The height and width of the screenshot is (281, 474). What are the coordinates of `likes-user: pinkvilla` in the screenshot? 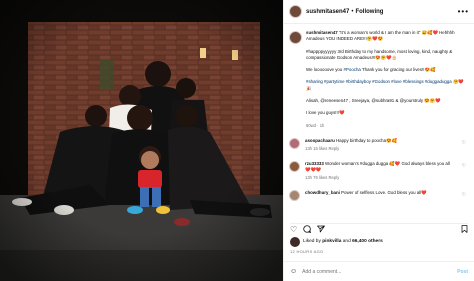 It's located at (331, 241).